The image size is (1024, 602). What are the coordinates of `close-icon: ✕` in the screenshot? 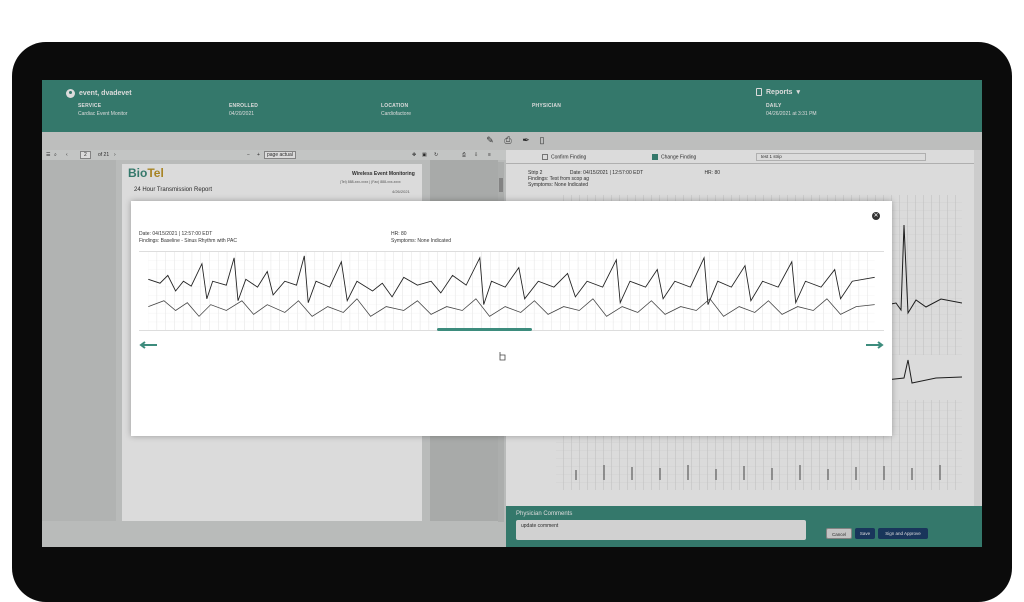 It's located at (876, 216).